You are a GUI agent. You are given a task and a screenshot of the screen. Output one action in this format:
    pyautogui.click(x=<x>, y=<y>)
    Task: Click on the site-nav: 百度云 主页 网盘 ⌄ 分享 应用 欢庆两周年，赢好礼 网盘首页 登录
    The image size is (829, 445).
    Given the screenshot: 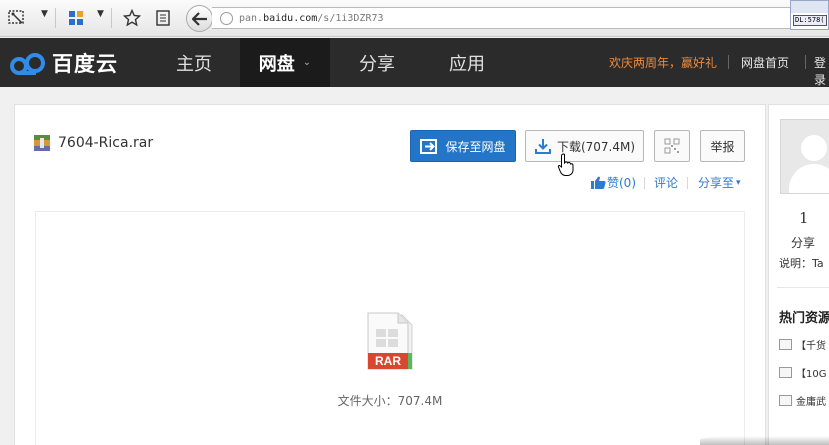 What is the action you would take?
    pyautogui.click(x=414, y=62)
    